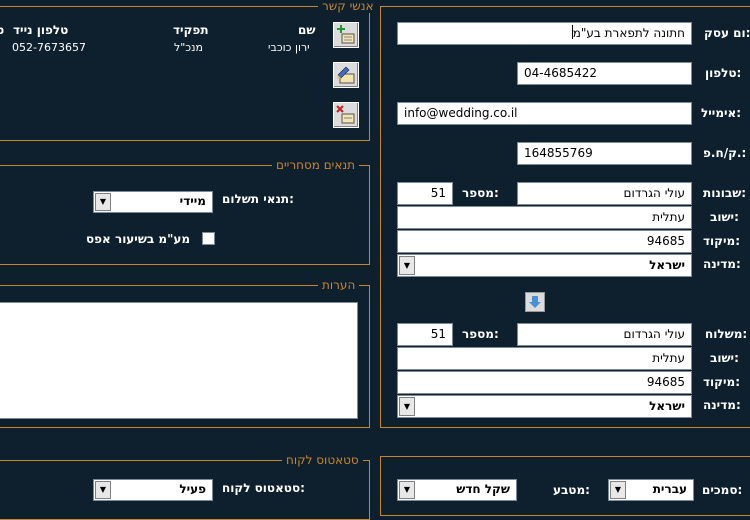  Describe the element at coordinates (544, 406) in the screenshot. I see `shipping-country-select: ישראל ▼` at that location.